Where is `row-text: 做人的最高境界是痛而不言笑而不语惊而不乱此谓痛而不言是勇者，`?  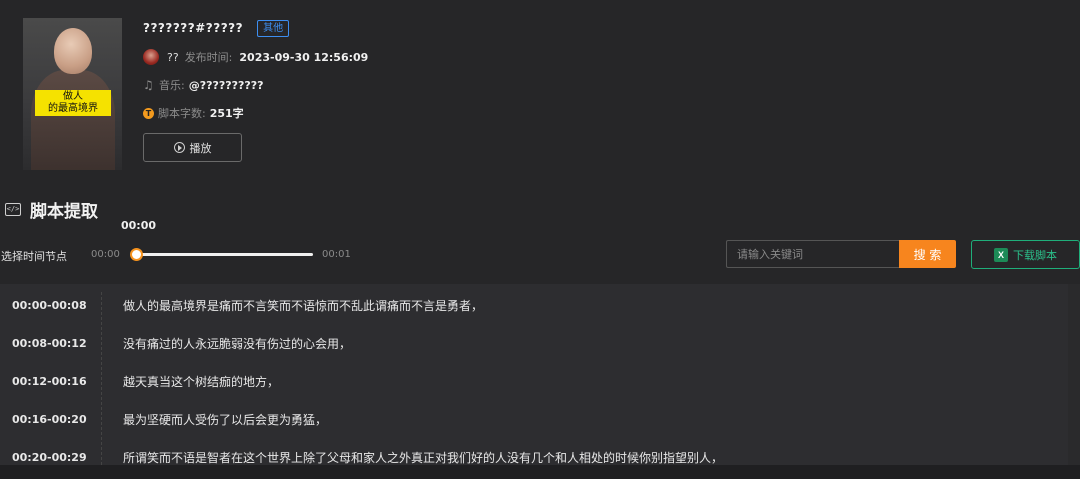
row-text: 做人的最高境界是痛而不言笑而不语惊而不乱此谓痛而不言是勇者， is located at coordinates (303, 305).